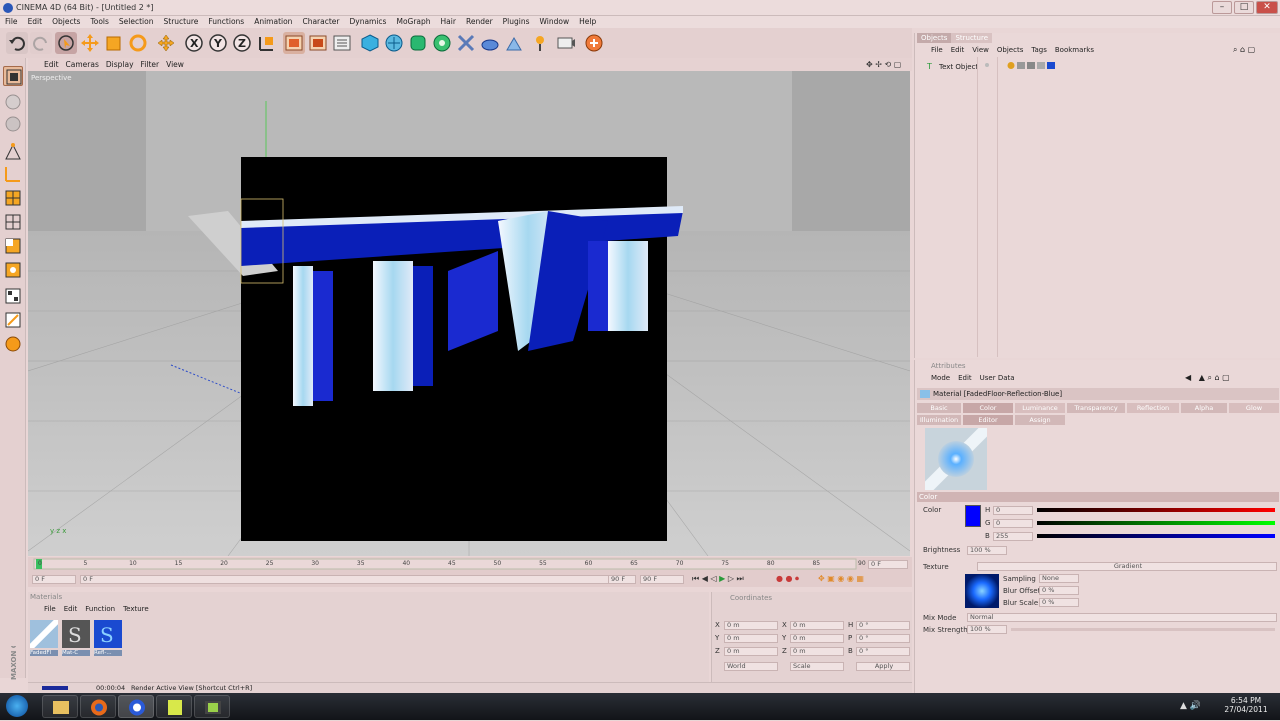 The image size is (1280, 721). What do you see at coordinates (466, 43) in the screenshot?
I see `deformer-icon` at bounding box center [466, 43].